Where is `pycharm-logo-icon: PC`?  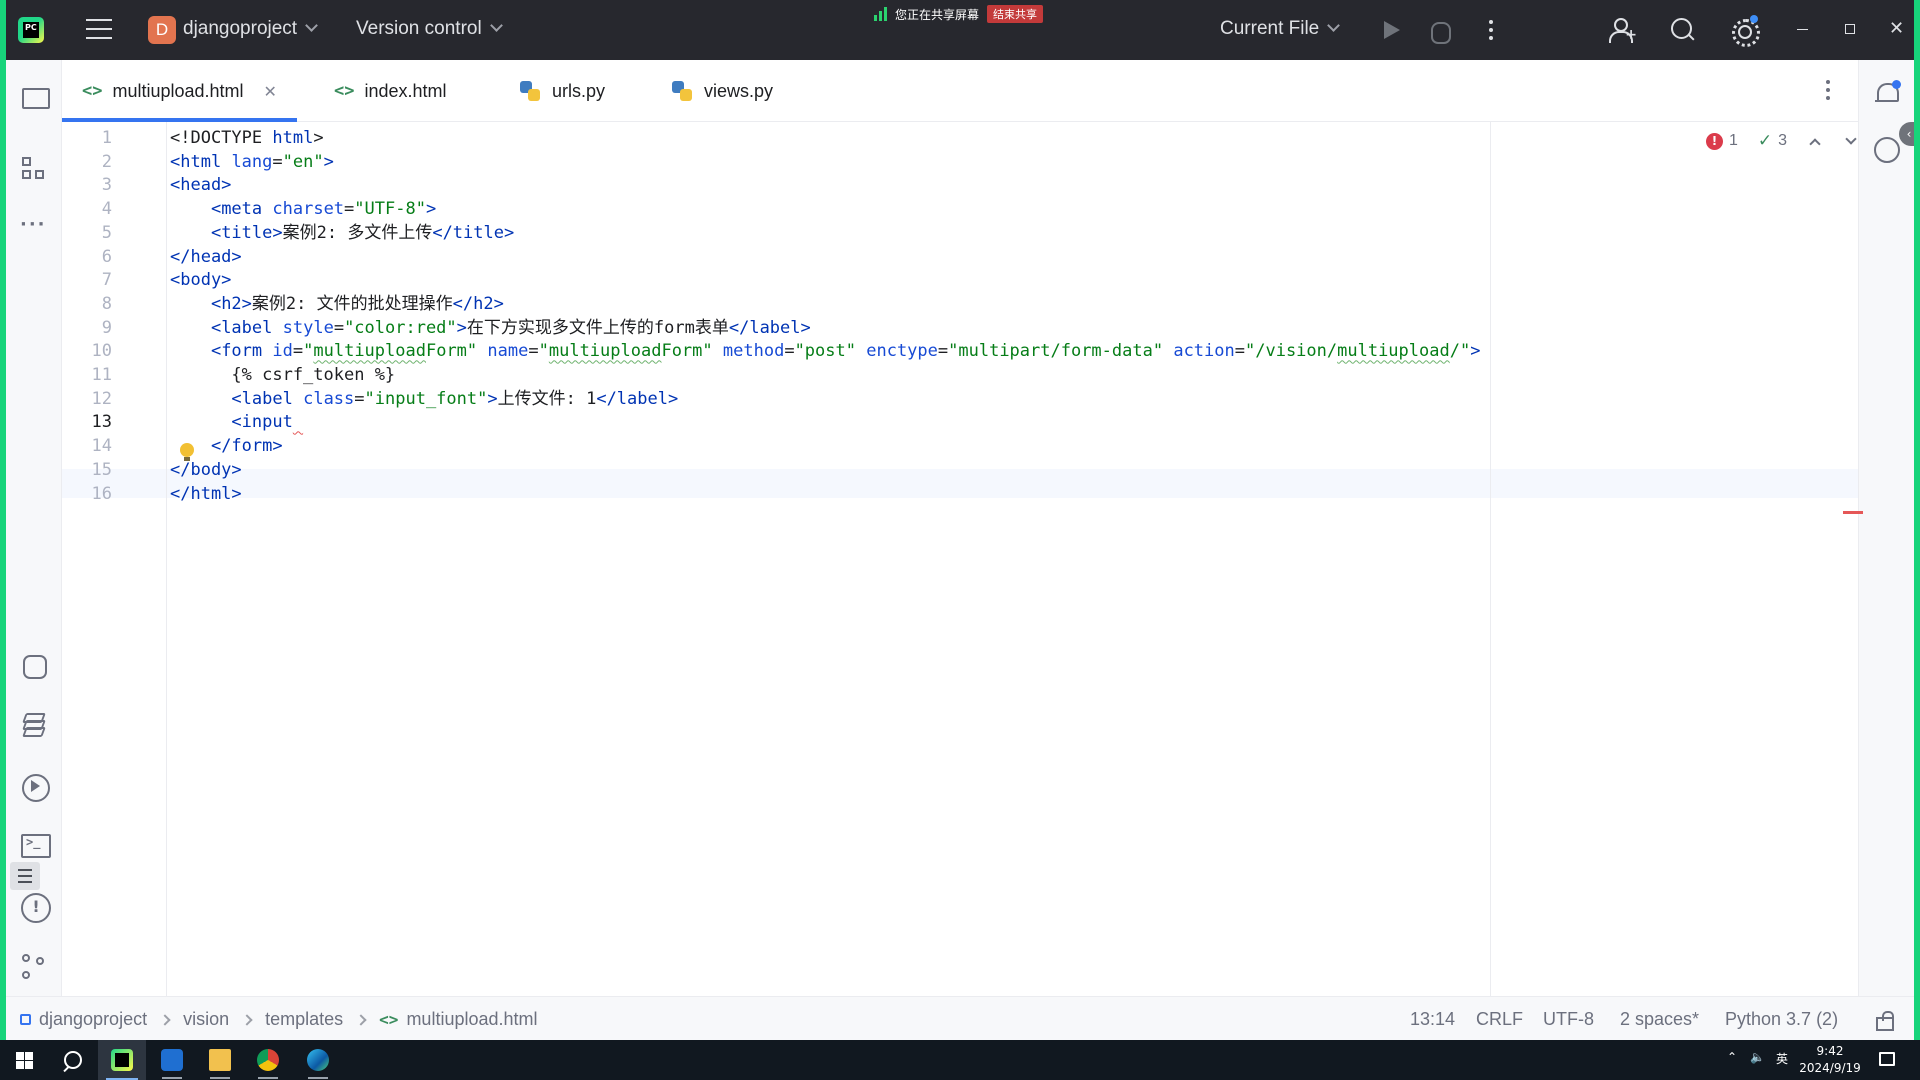 pycharm-logo-icon: PC is located at coordinates (31, 30).